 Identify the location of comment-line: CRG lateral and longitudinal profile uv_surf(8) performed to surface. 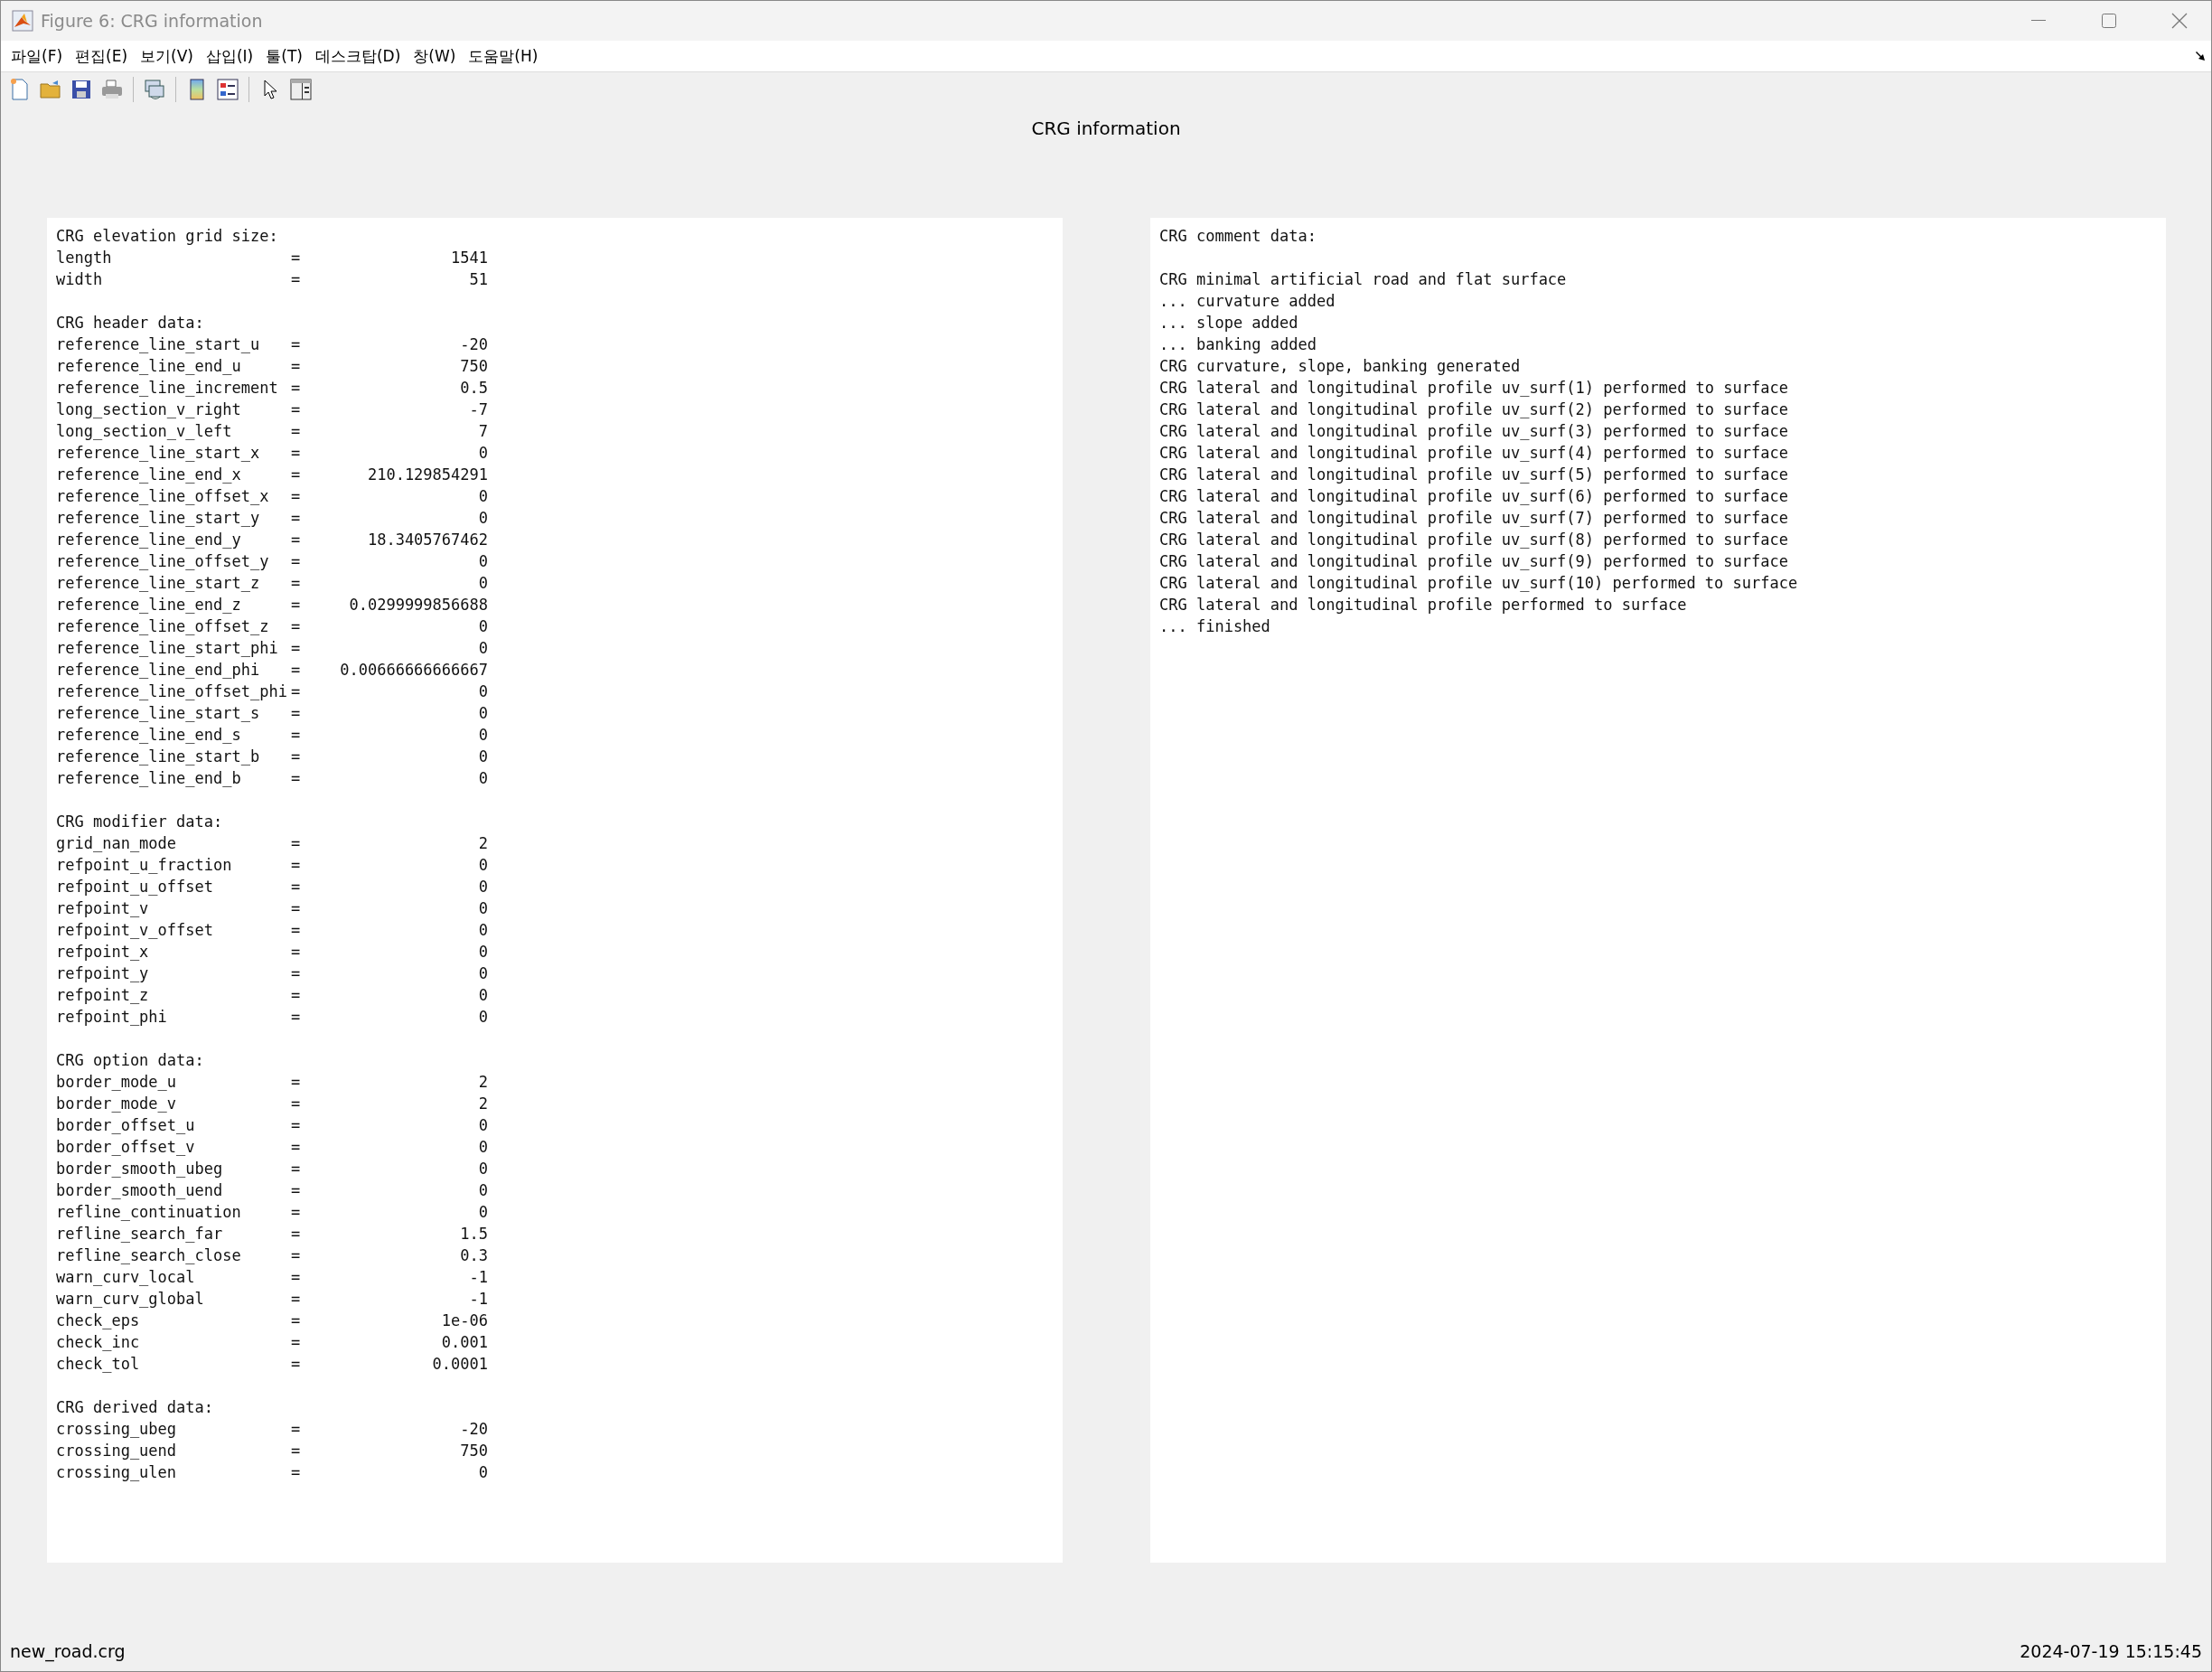
(1474, 540).